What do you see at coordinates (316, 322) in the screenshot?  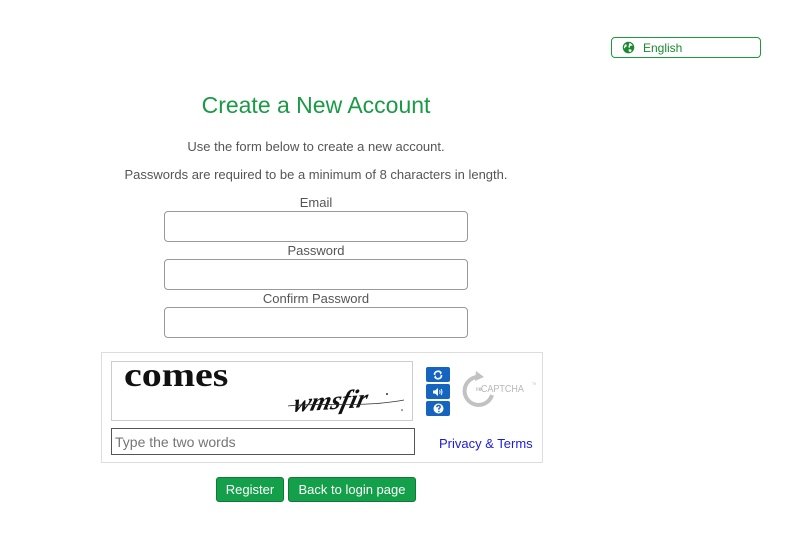 I see `confirm-password-field` at bounding box center [316, 322].